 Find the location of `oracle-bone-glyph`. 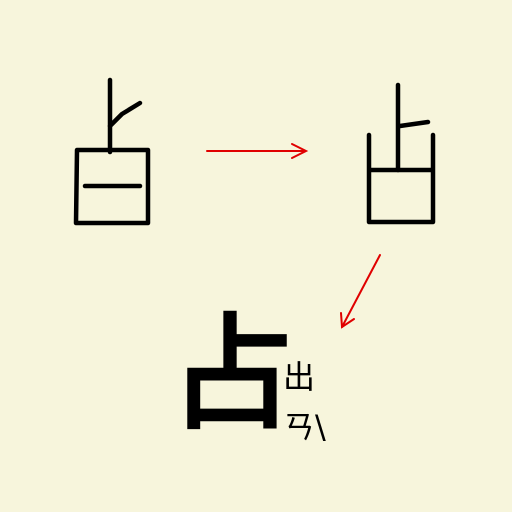

oracle-bone-glyph is located at coordinates (112, 151).